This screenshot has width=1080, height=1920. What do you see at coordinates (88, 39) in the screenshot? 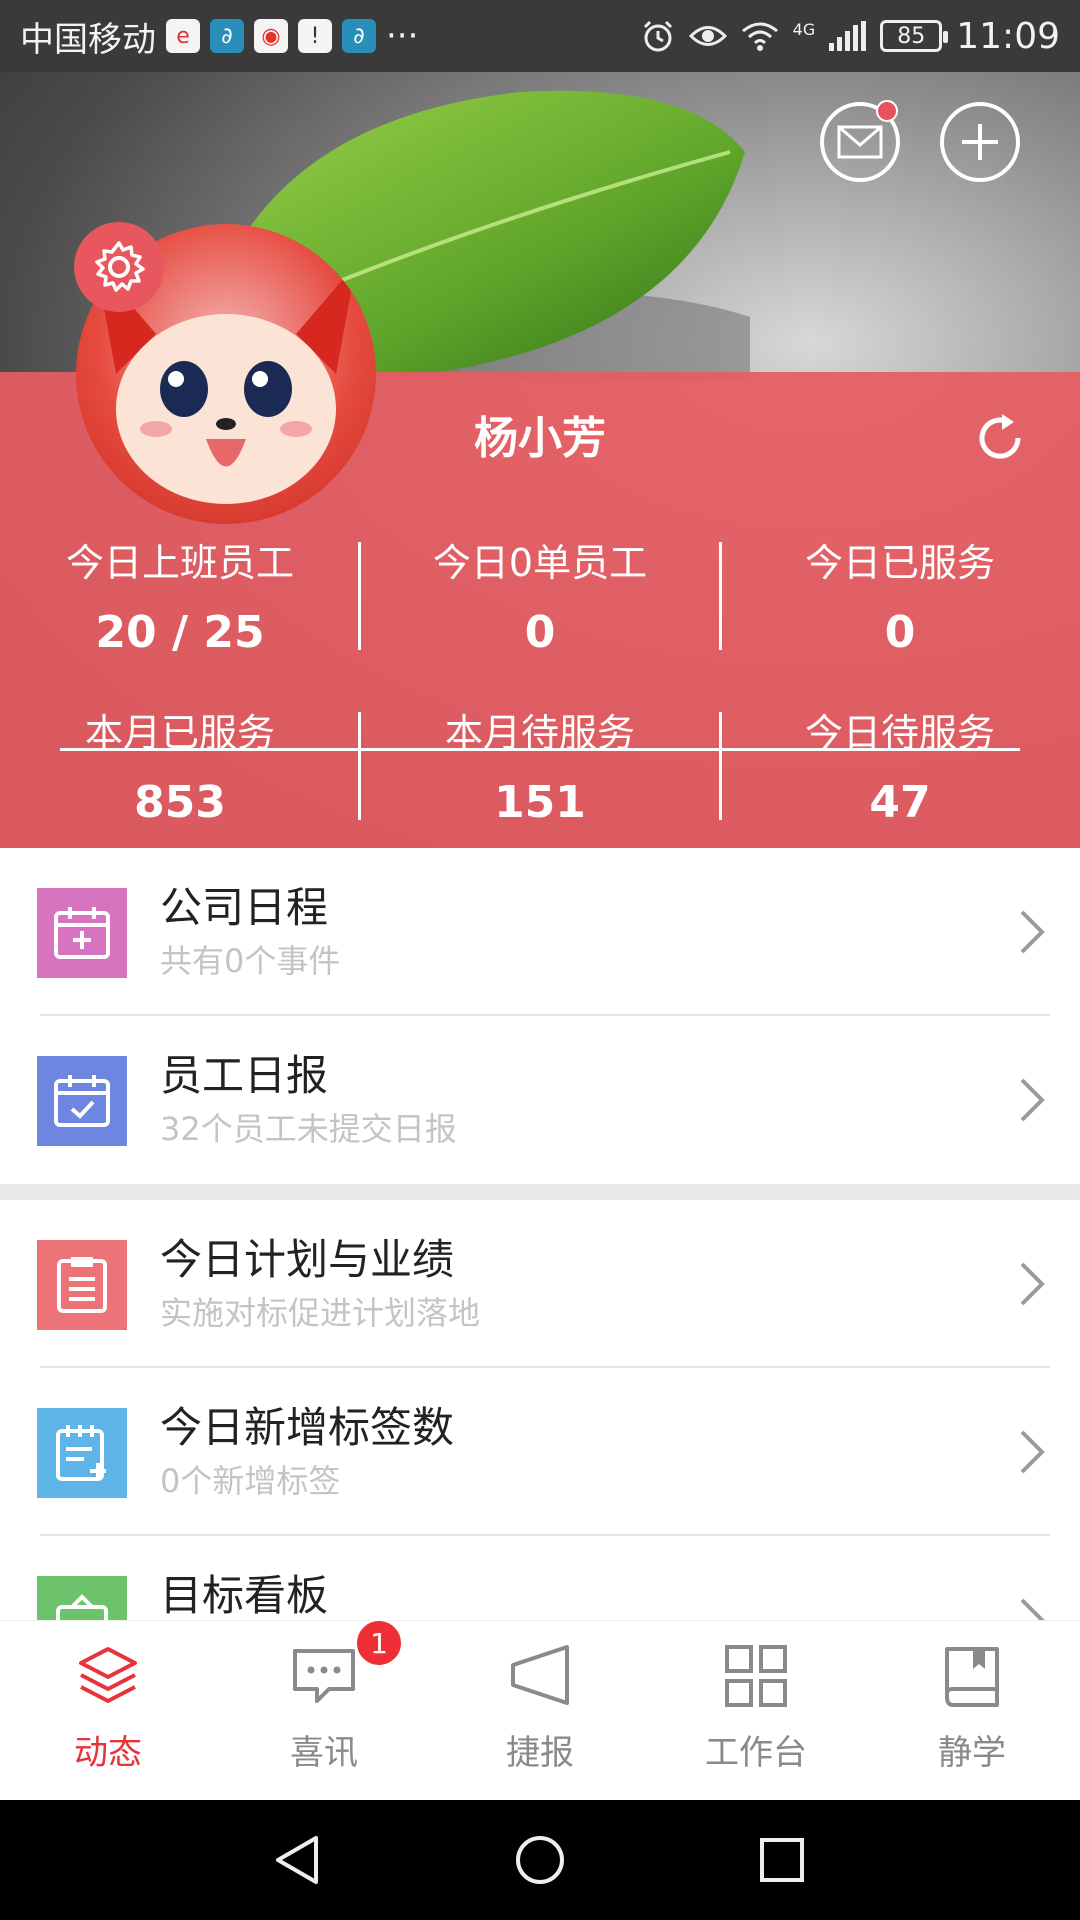
I see `carrier-text: 中国移动` at bounding box center [88, 39].